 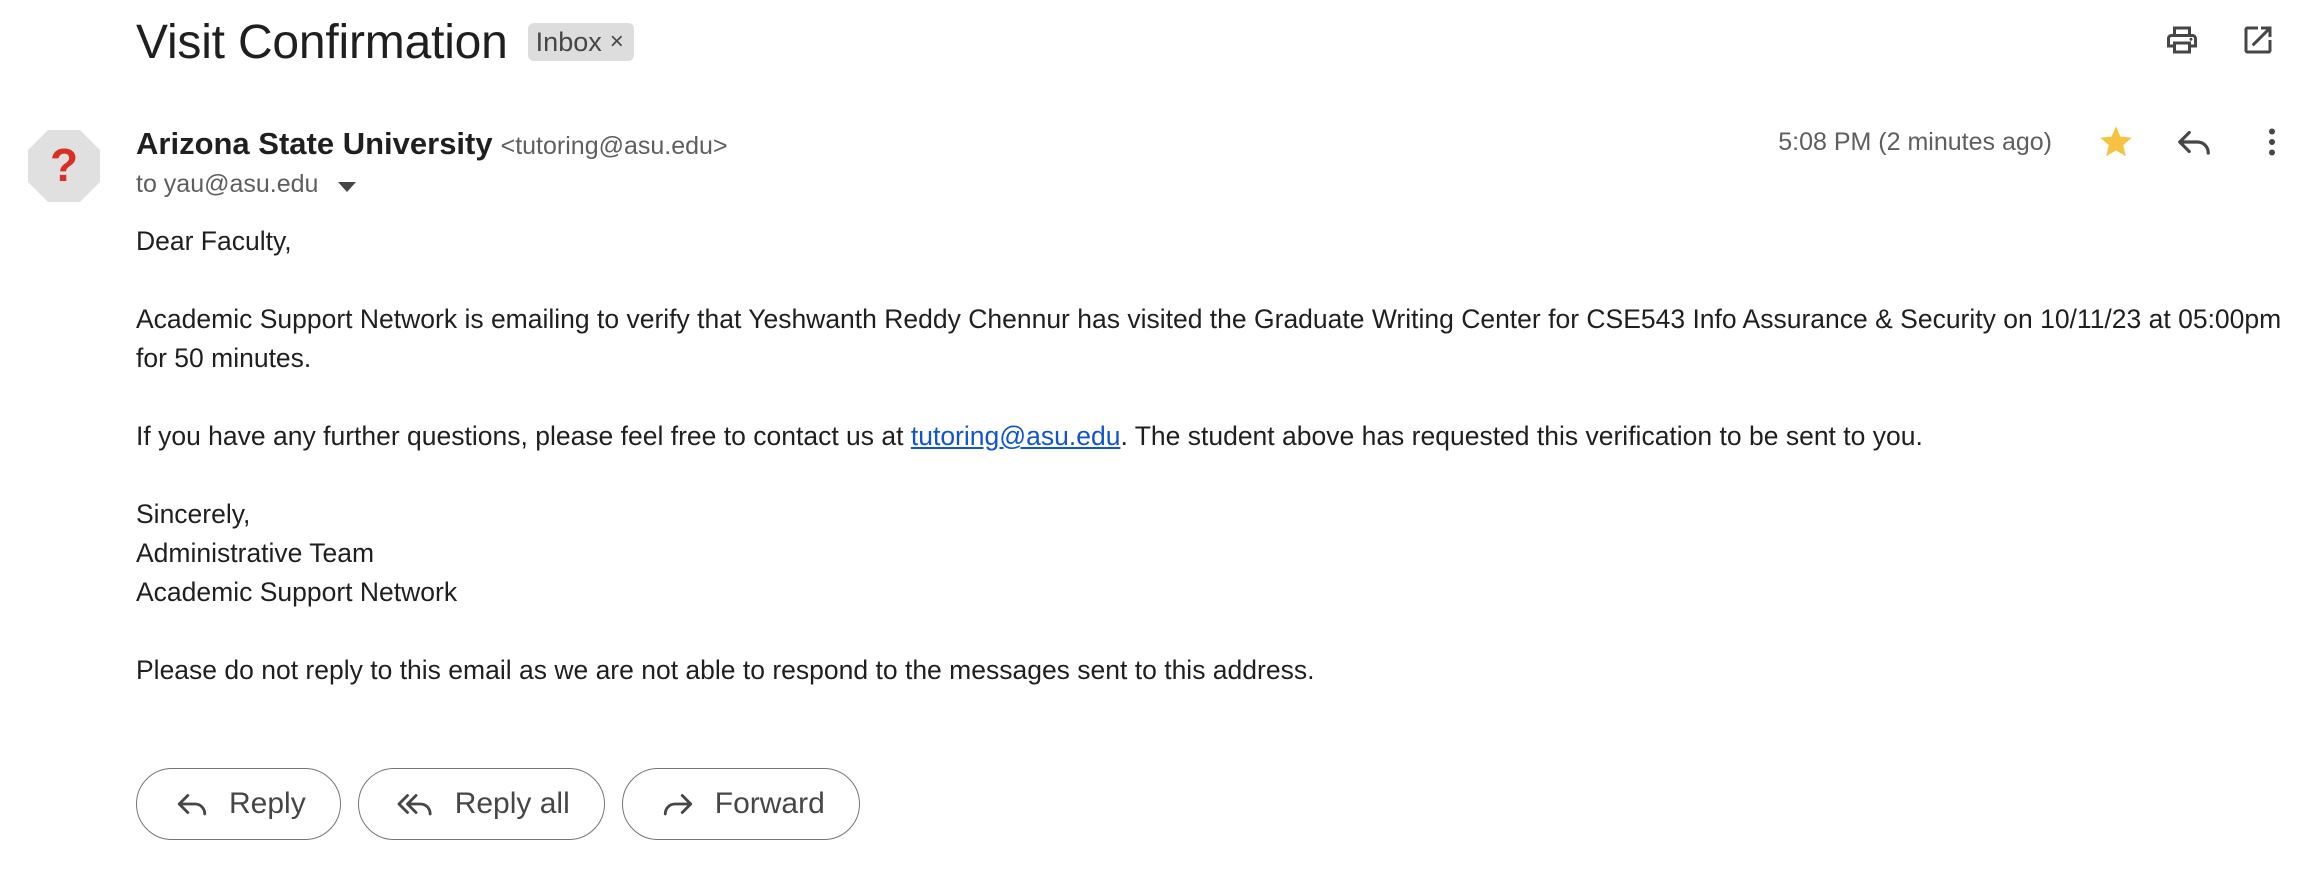 I want to click on print-all-button, so click(x=2182, y=40).